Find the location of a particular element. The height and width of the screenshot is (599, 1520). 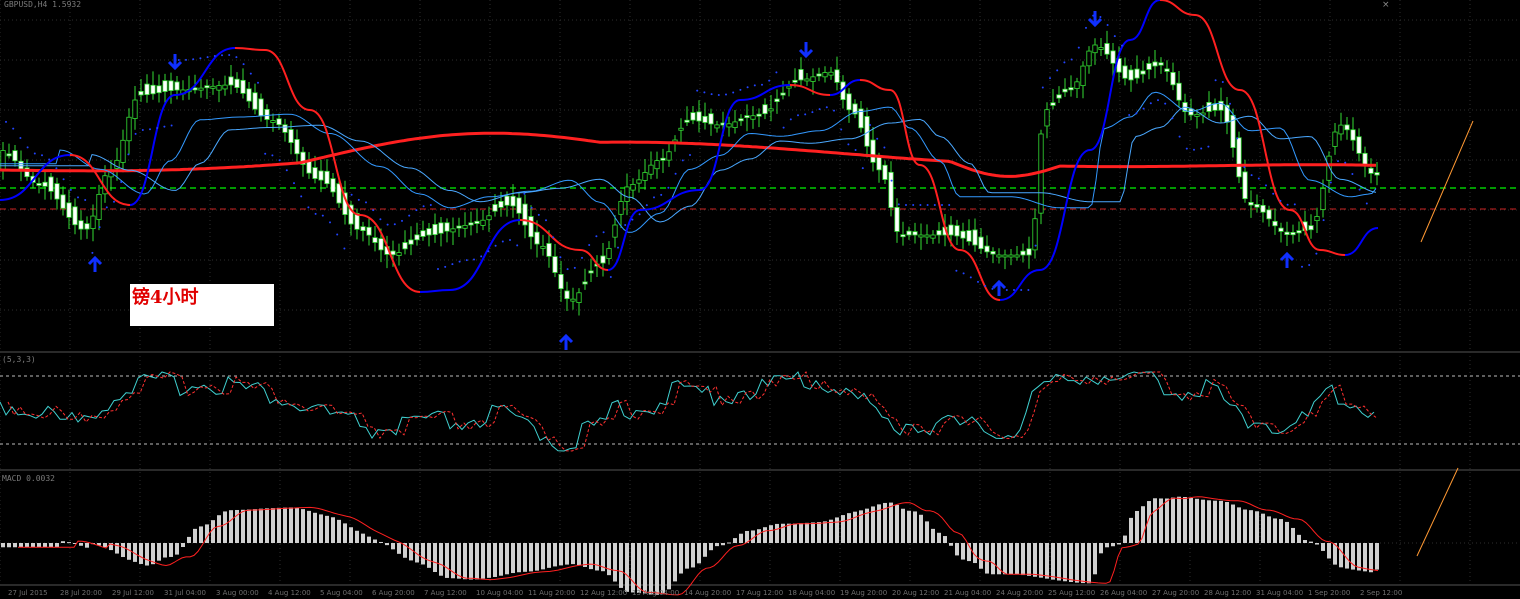

x-tick-label: 4 Aug 12:00 is located at coordinates (289, 593).